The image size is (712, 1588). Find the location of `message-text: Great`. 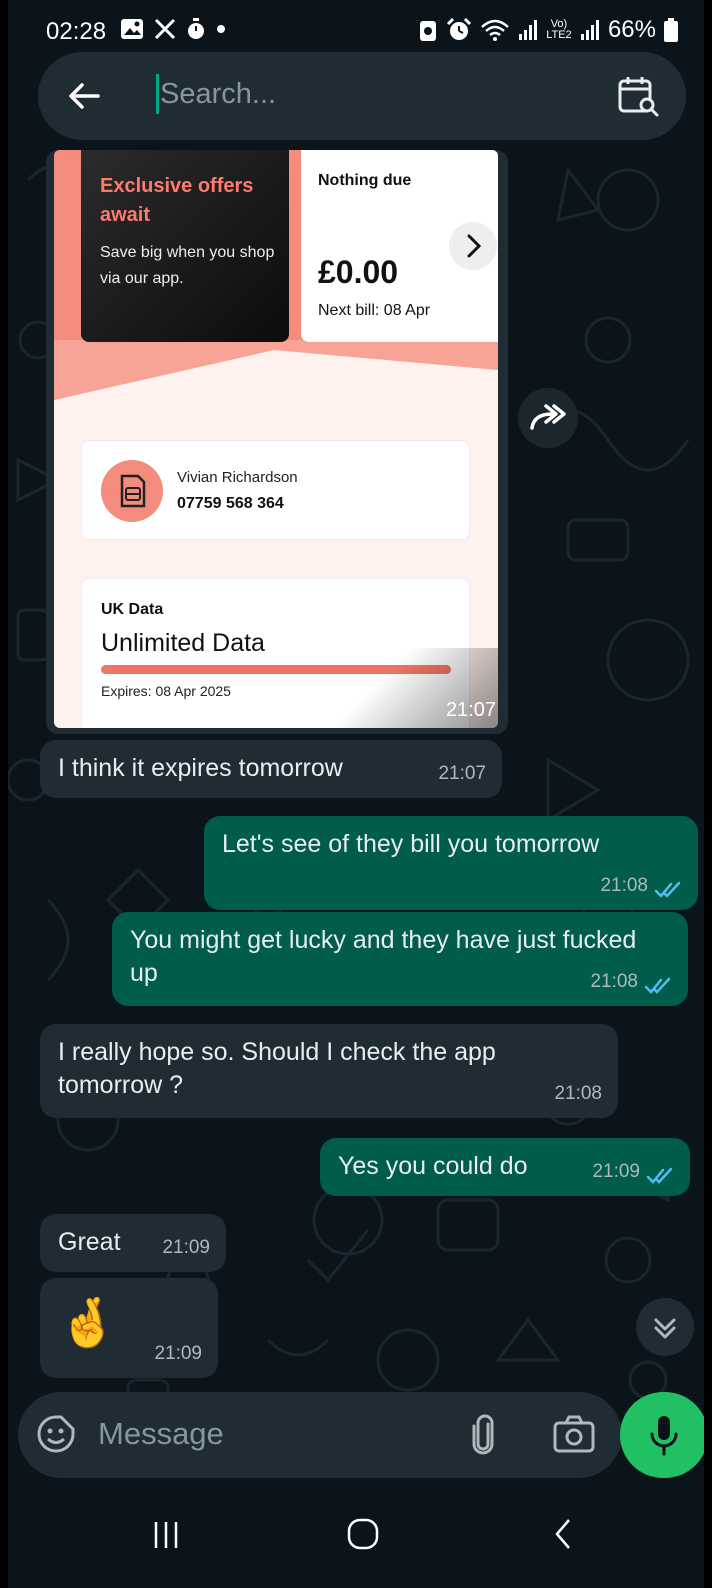

message-text: Great is located at coordinates (89, 1242).